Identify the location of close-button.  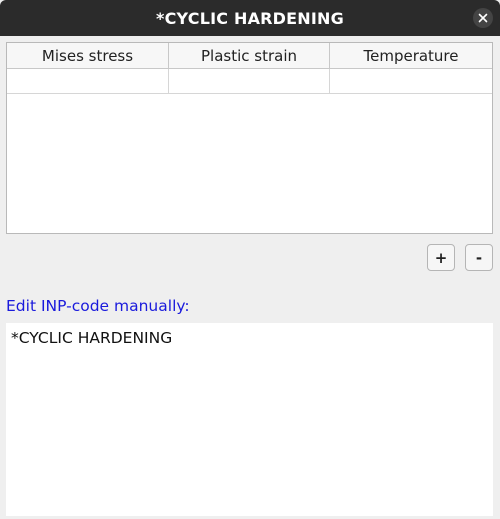
(483, 18).